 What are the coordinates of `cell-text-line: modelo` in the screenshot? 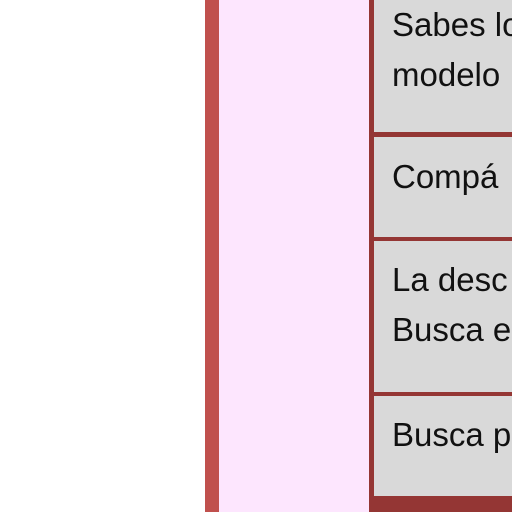 It's located at (446, 74).